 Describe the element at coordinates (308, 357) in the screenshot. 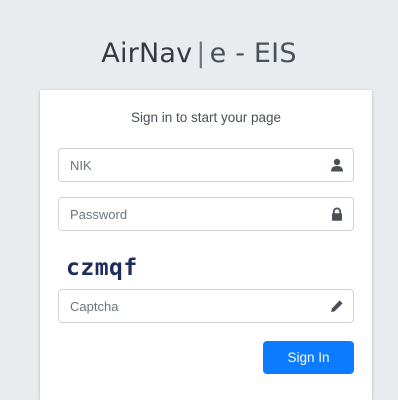

I see `sign-in-button: Sign In` at that location.